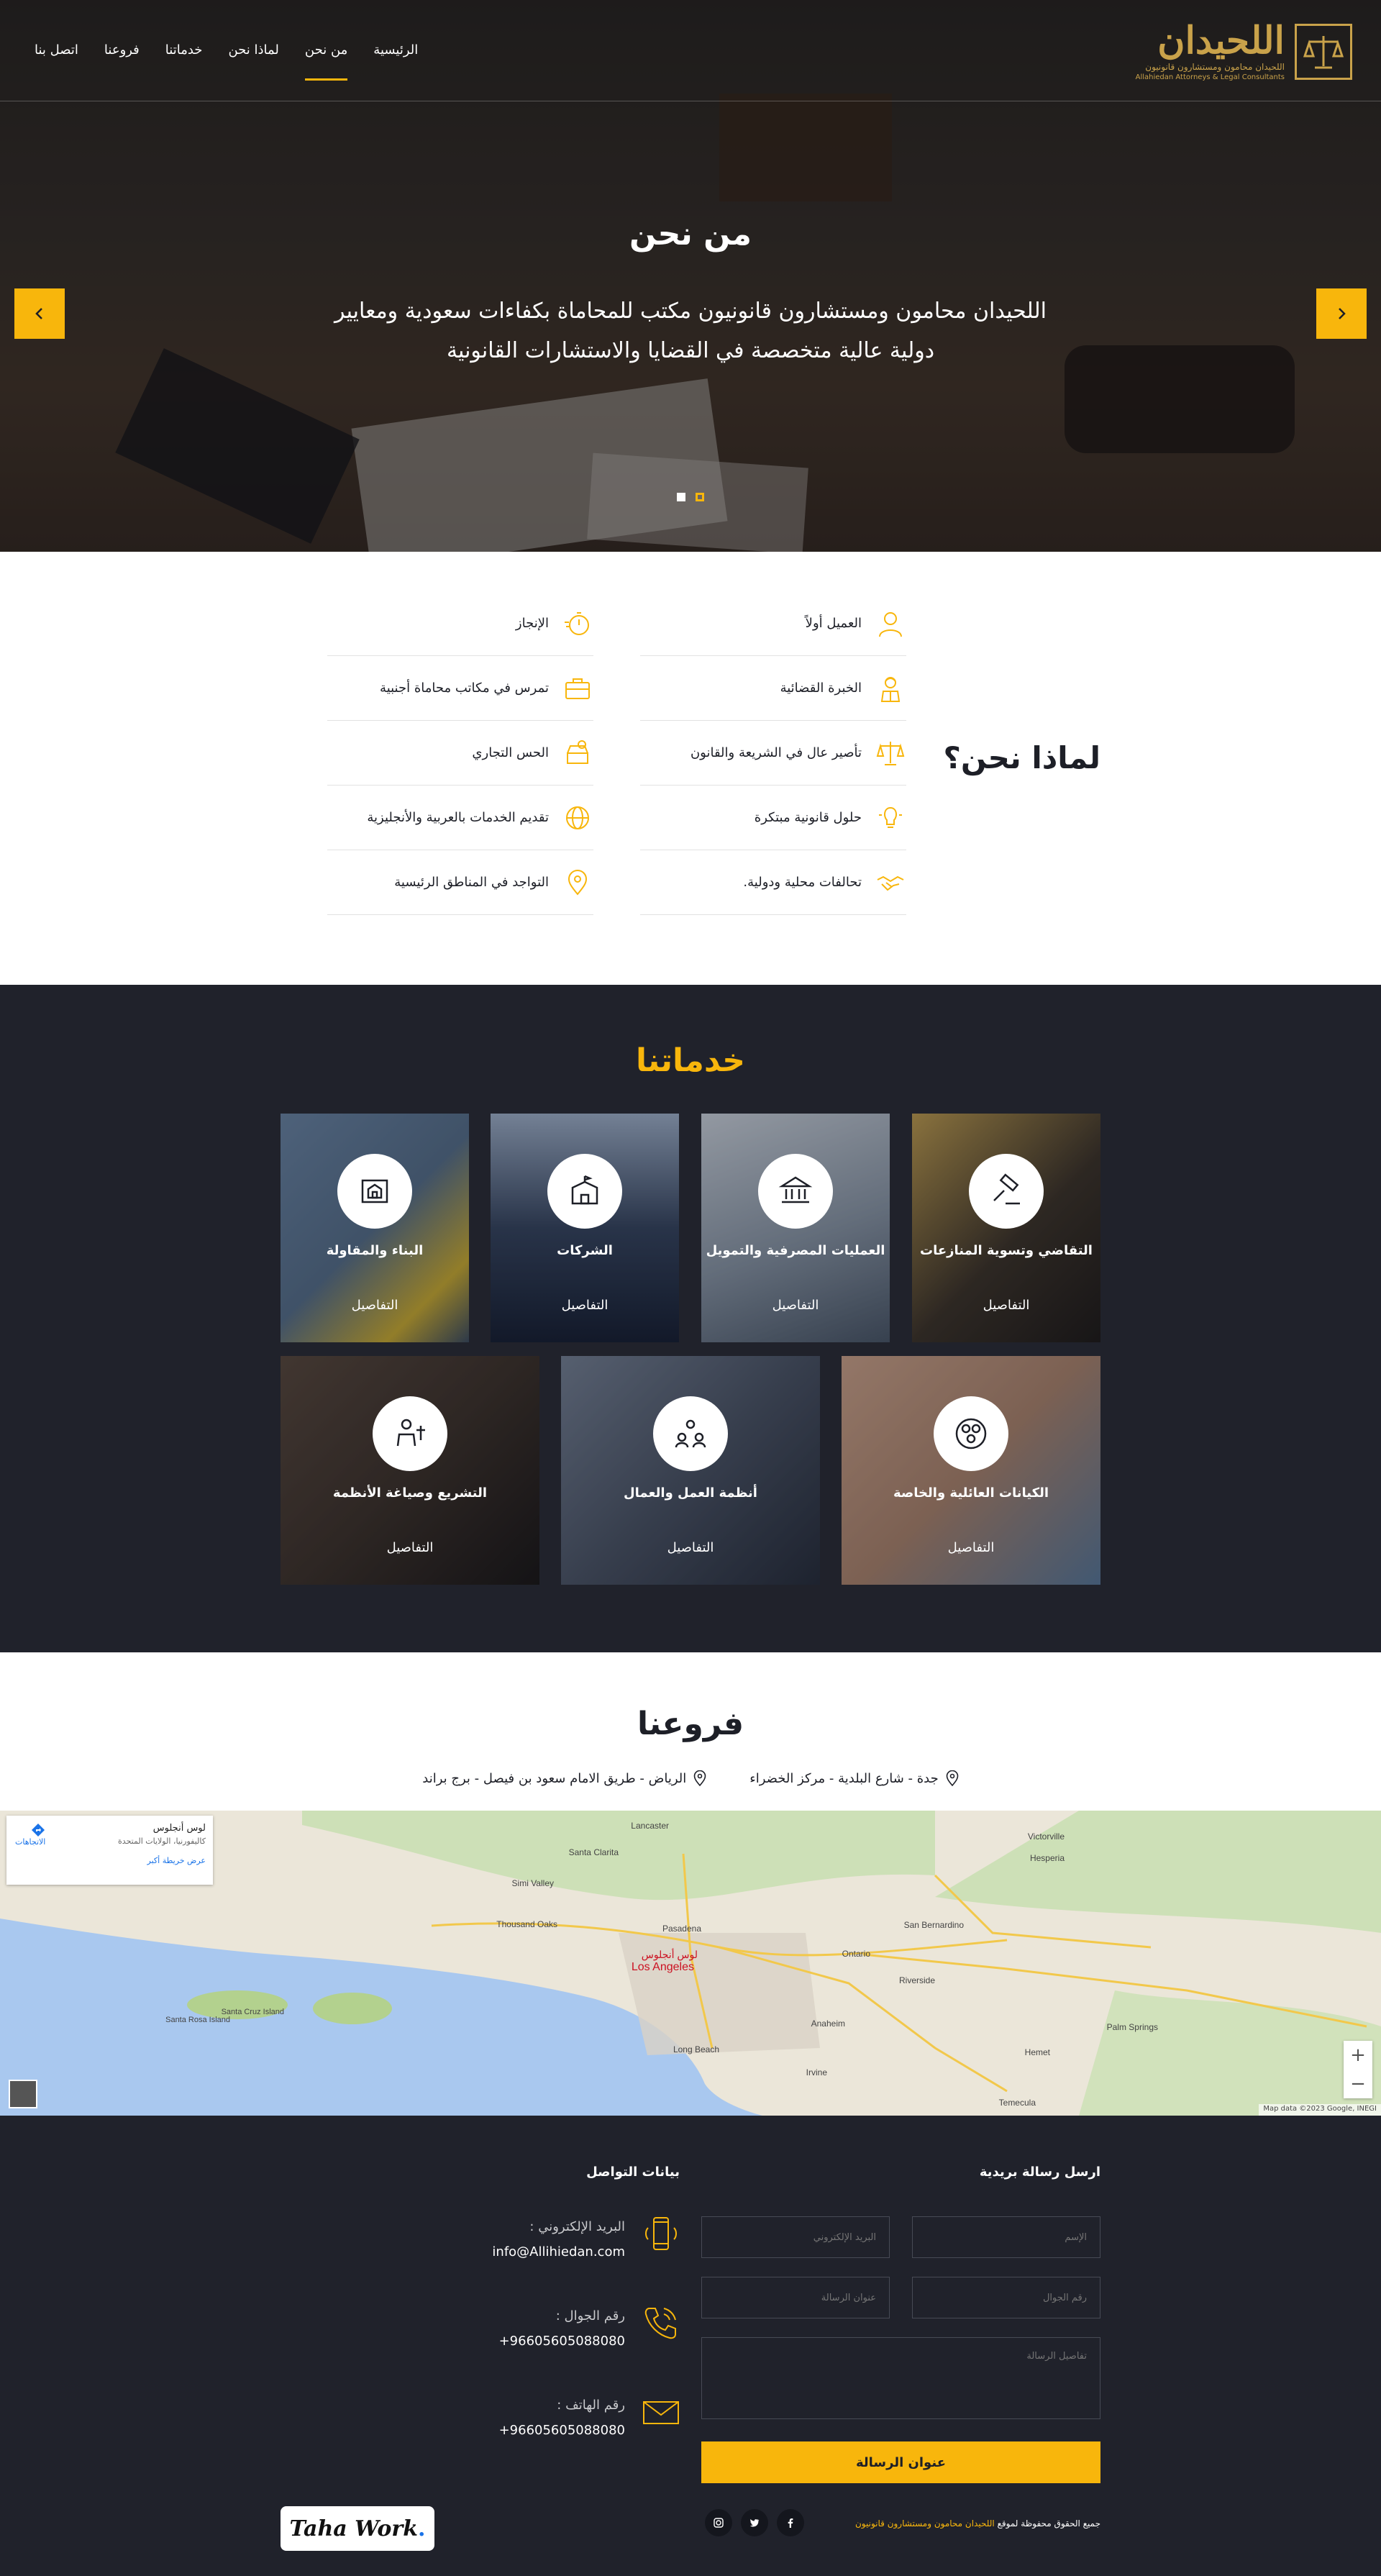  I want to click on map-zoom-controls: + −, so click(1358, 2069).